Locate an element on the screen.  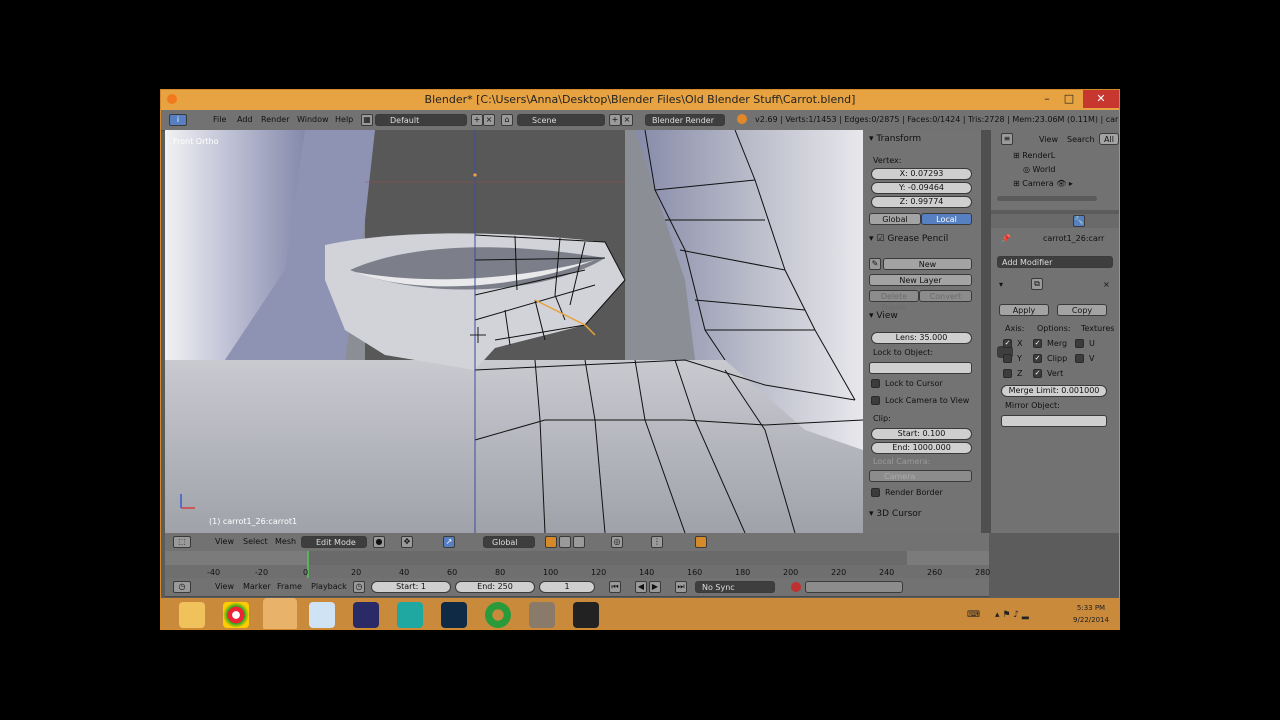
remove-modifier-icon: × is located at coordinates (1106, 284).